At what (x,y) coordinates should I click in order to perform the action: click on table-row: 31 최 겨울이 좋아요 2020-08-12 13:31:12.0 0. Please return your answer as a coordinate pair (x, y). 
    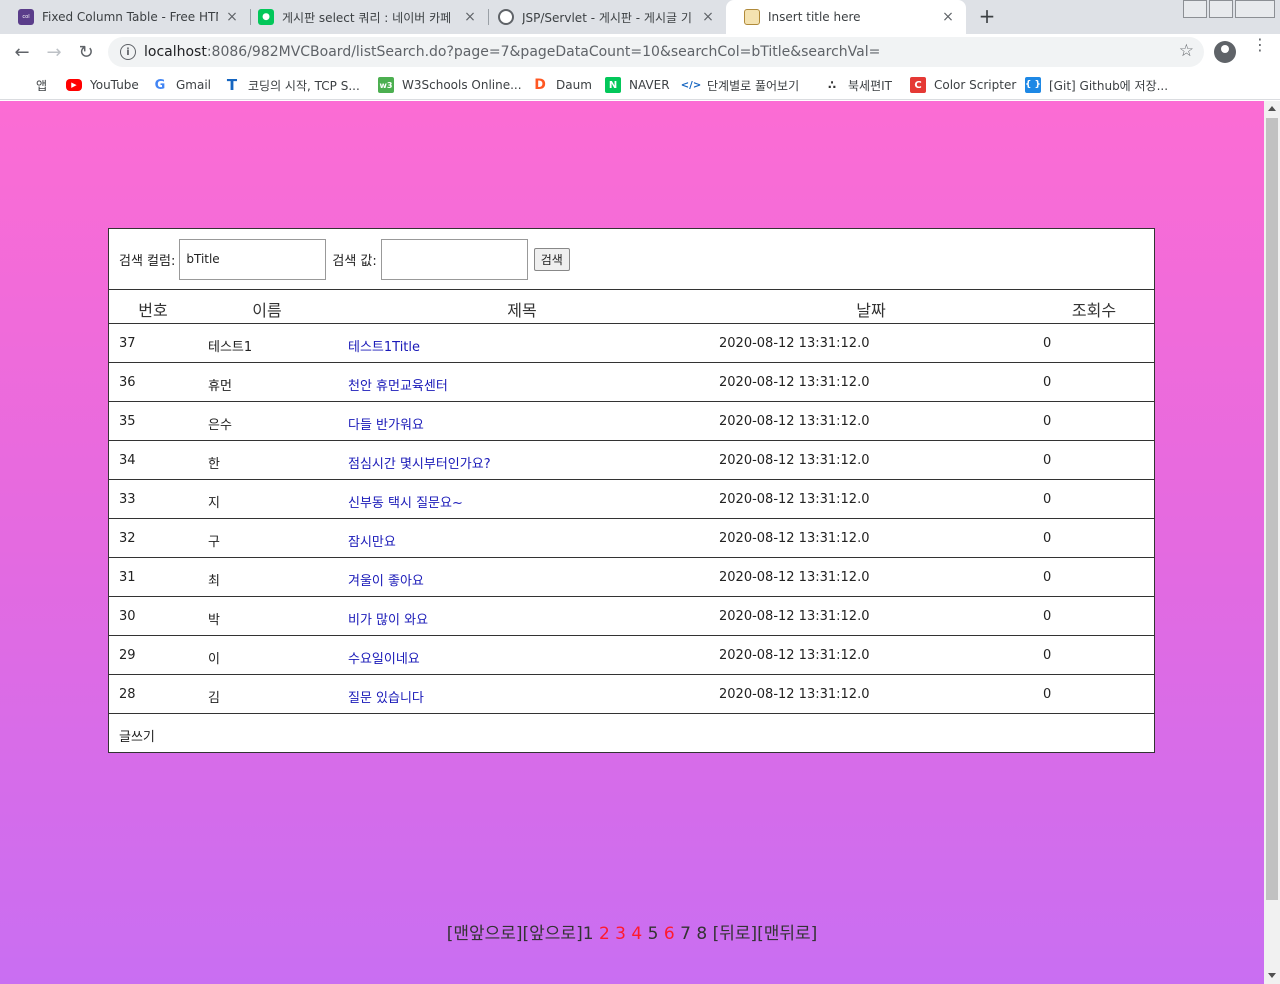
    Looking at the image, I should click on (631, 577).